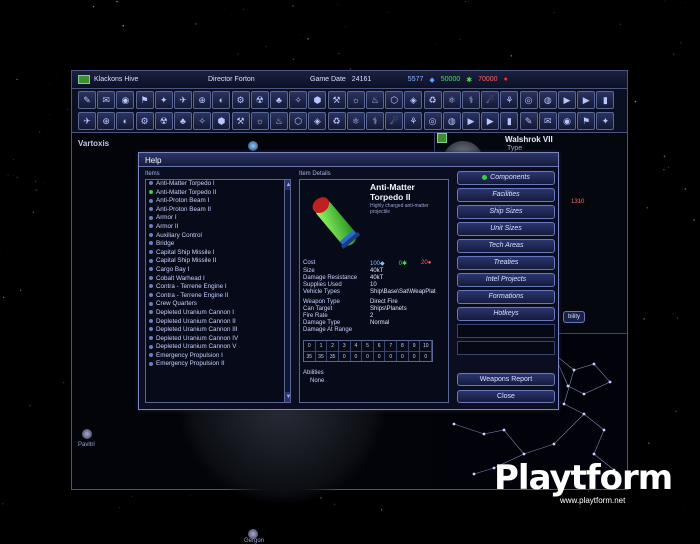  Describe the element at coordinates (506, 379) in the screenshot. I see `weapons-report-button: Weapons Report` at that location.